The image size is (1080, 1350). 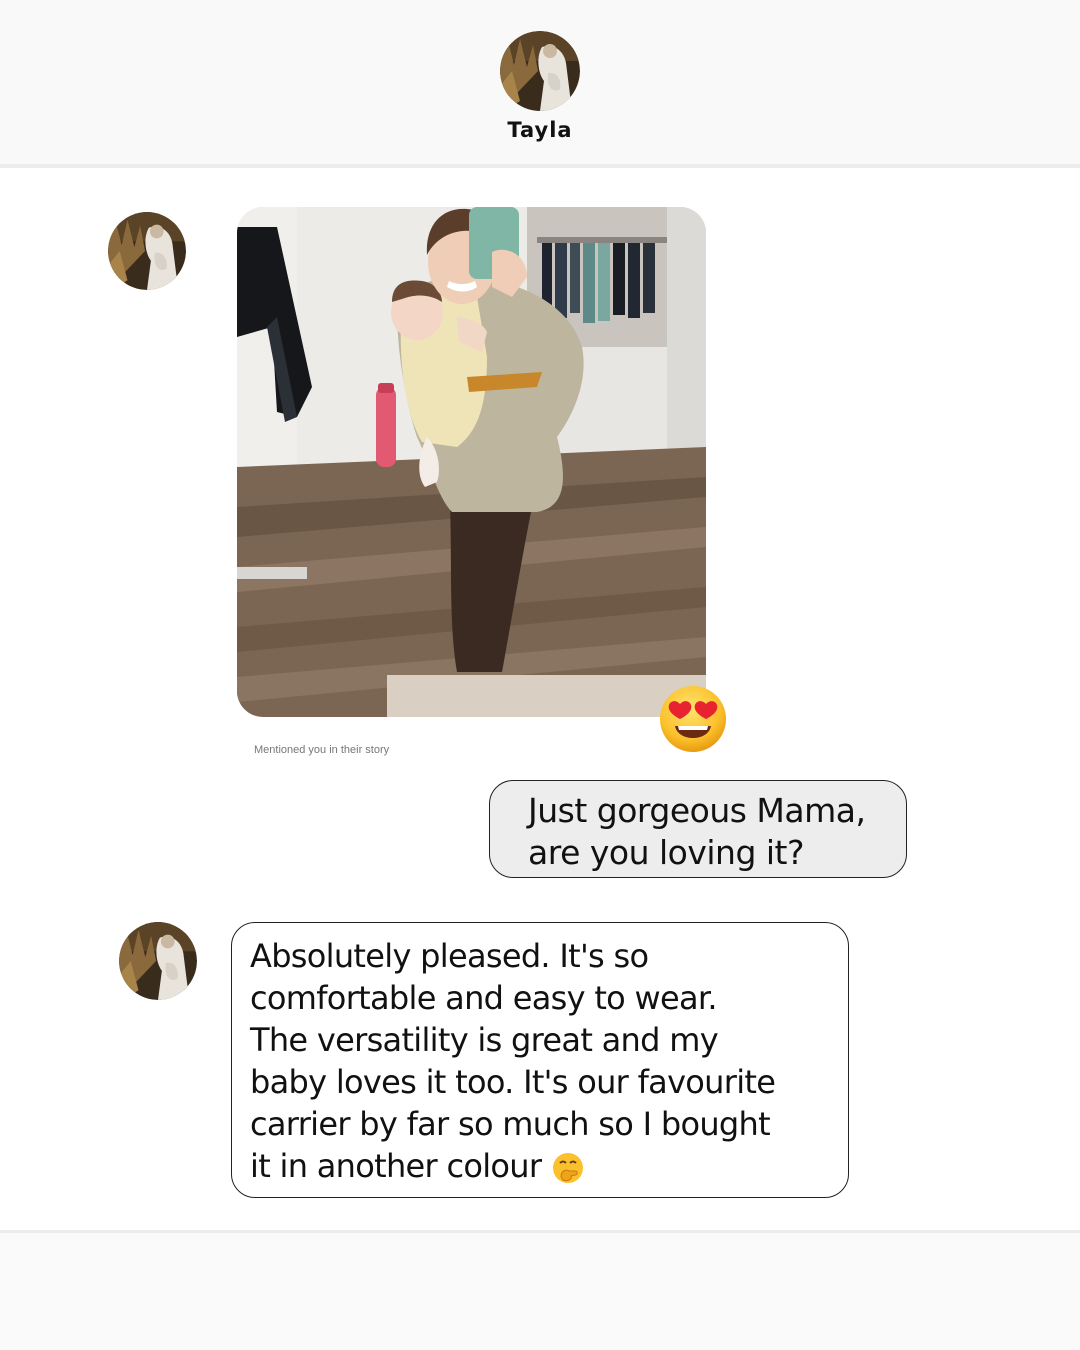 I want to click on message-line: comfortable and easy to wear., so click(x=484, y=998).